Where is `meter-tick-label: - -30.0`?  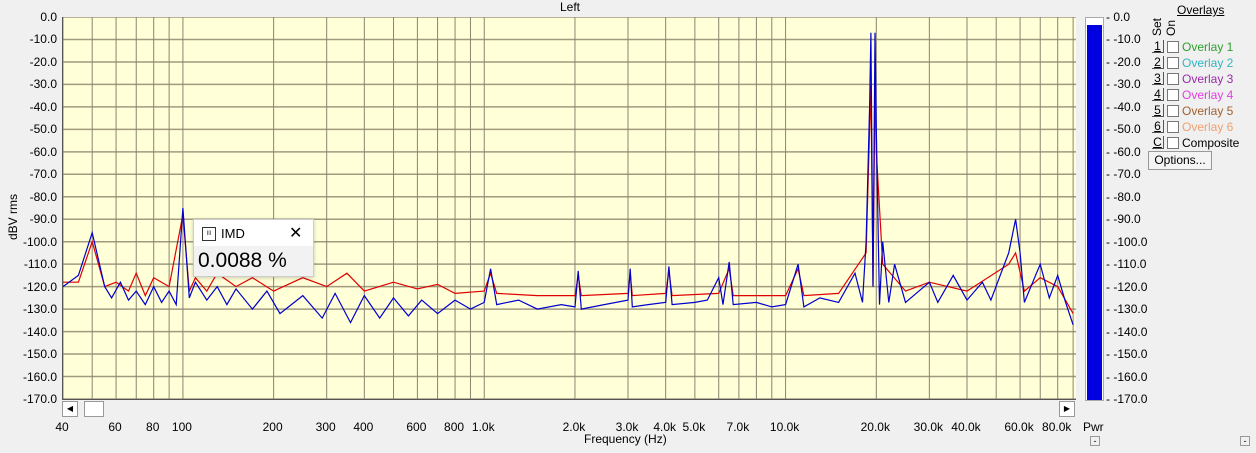 meter-tick-label: - -30.0 is located at coordinates (1123, 84).